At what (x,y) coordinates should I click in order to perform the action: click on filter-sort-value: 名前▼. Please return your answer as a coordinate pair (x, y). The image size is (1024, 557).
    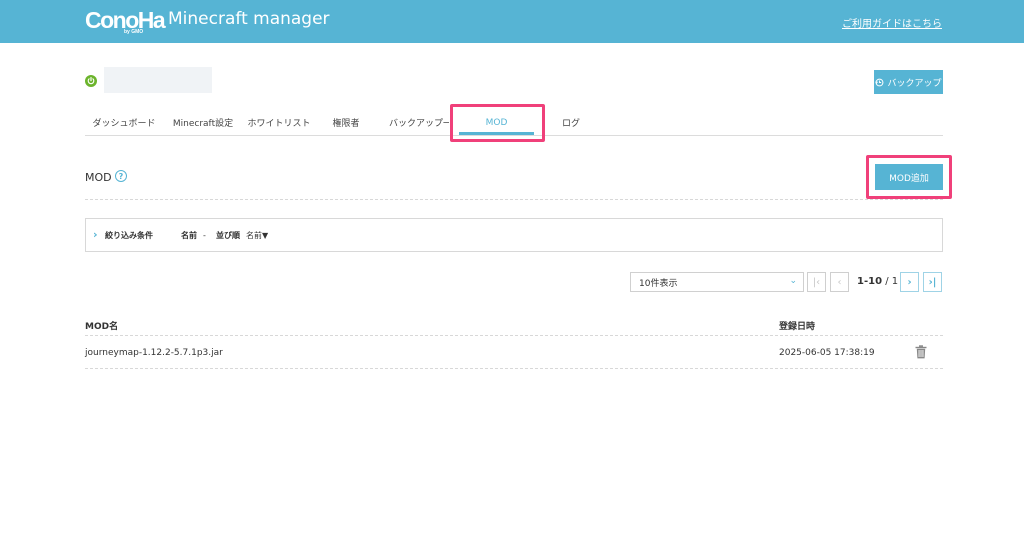
    Looking at the image, I should click on (257, 235).